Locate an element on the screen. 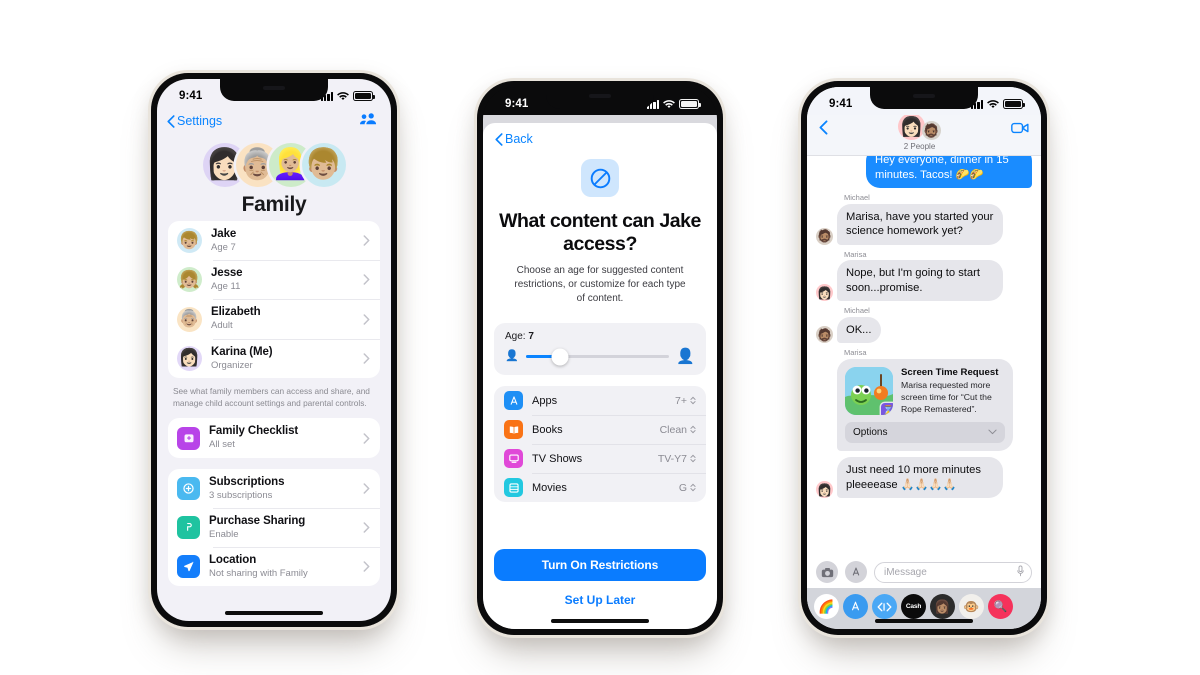  rating-value-group: TV-Y7 is located at coordinates (677, 459).